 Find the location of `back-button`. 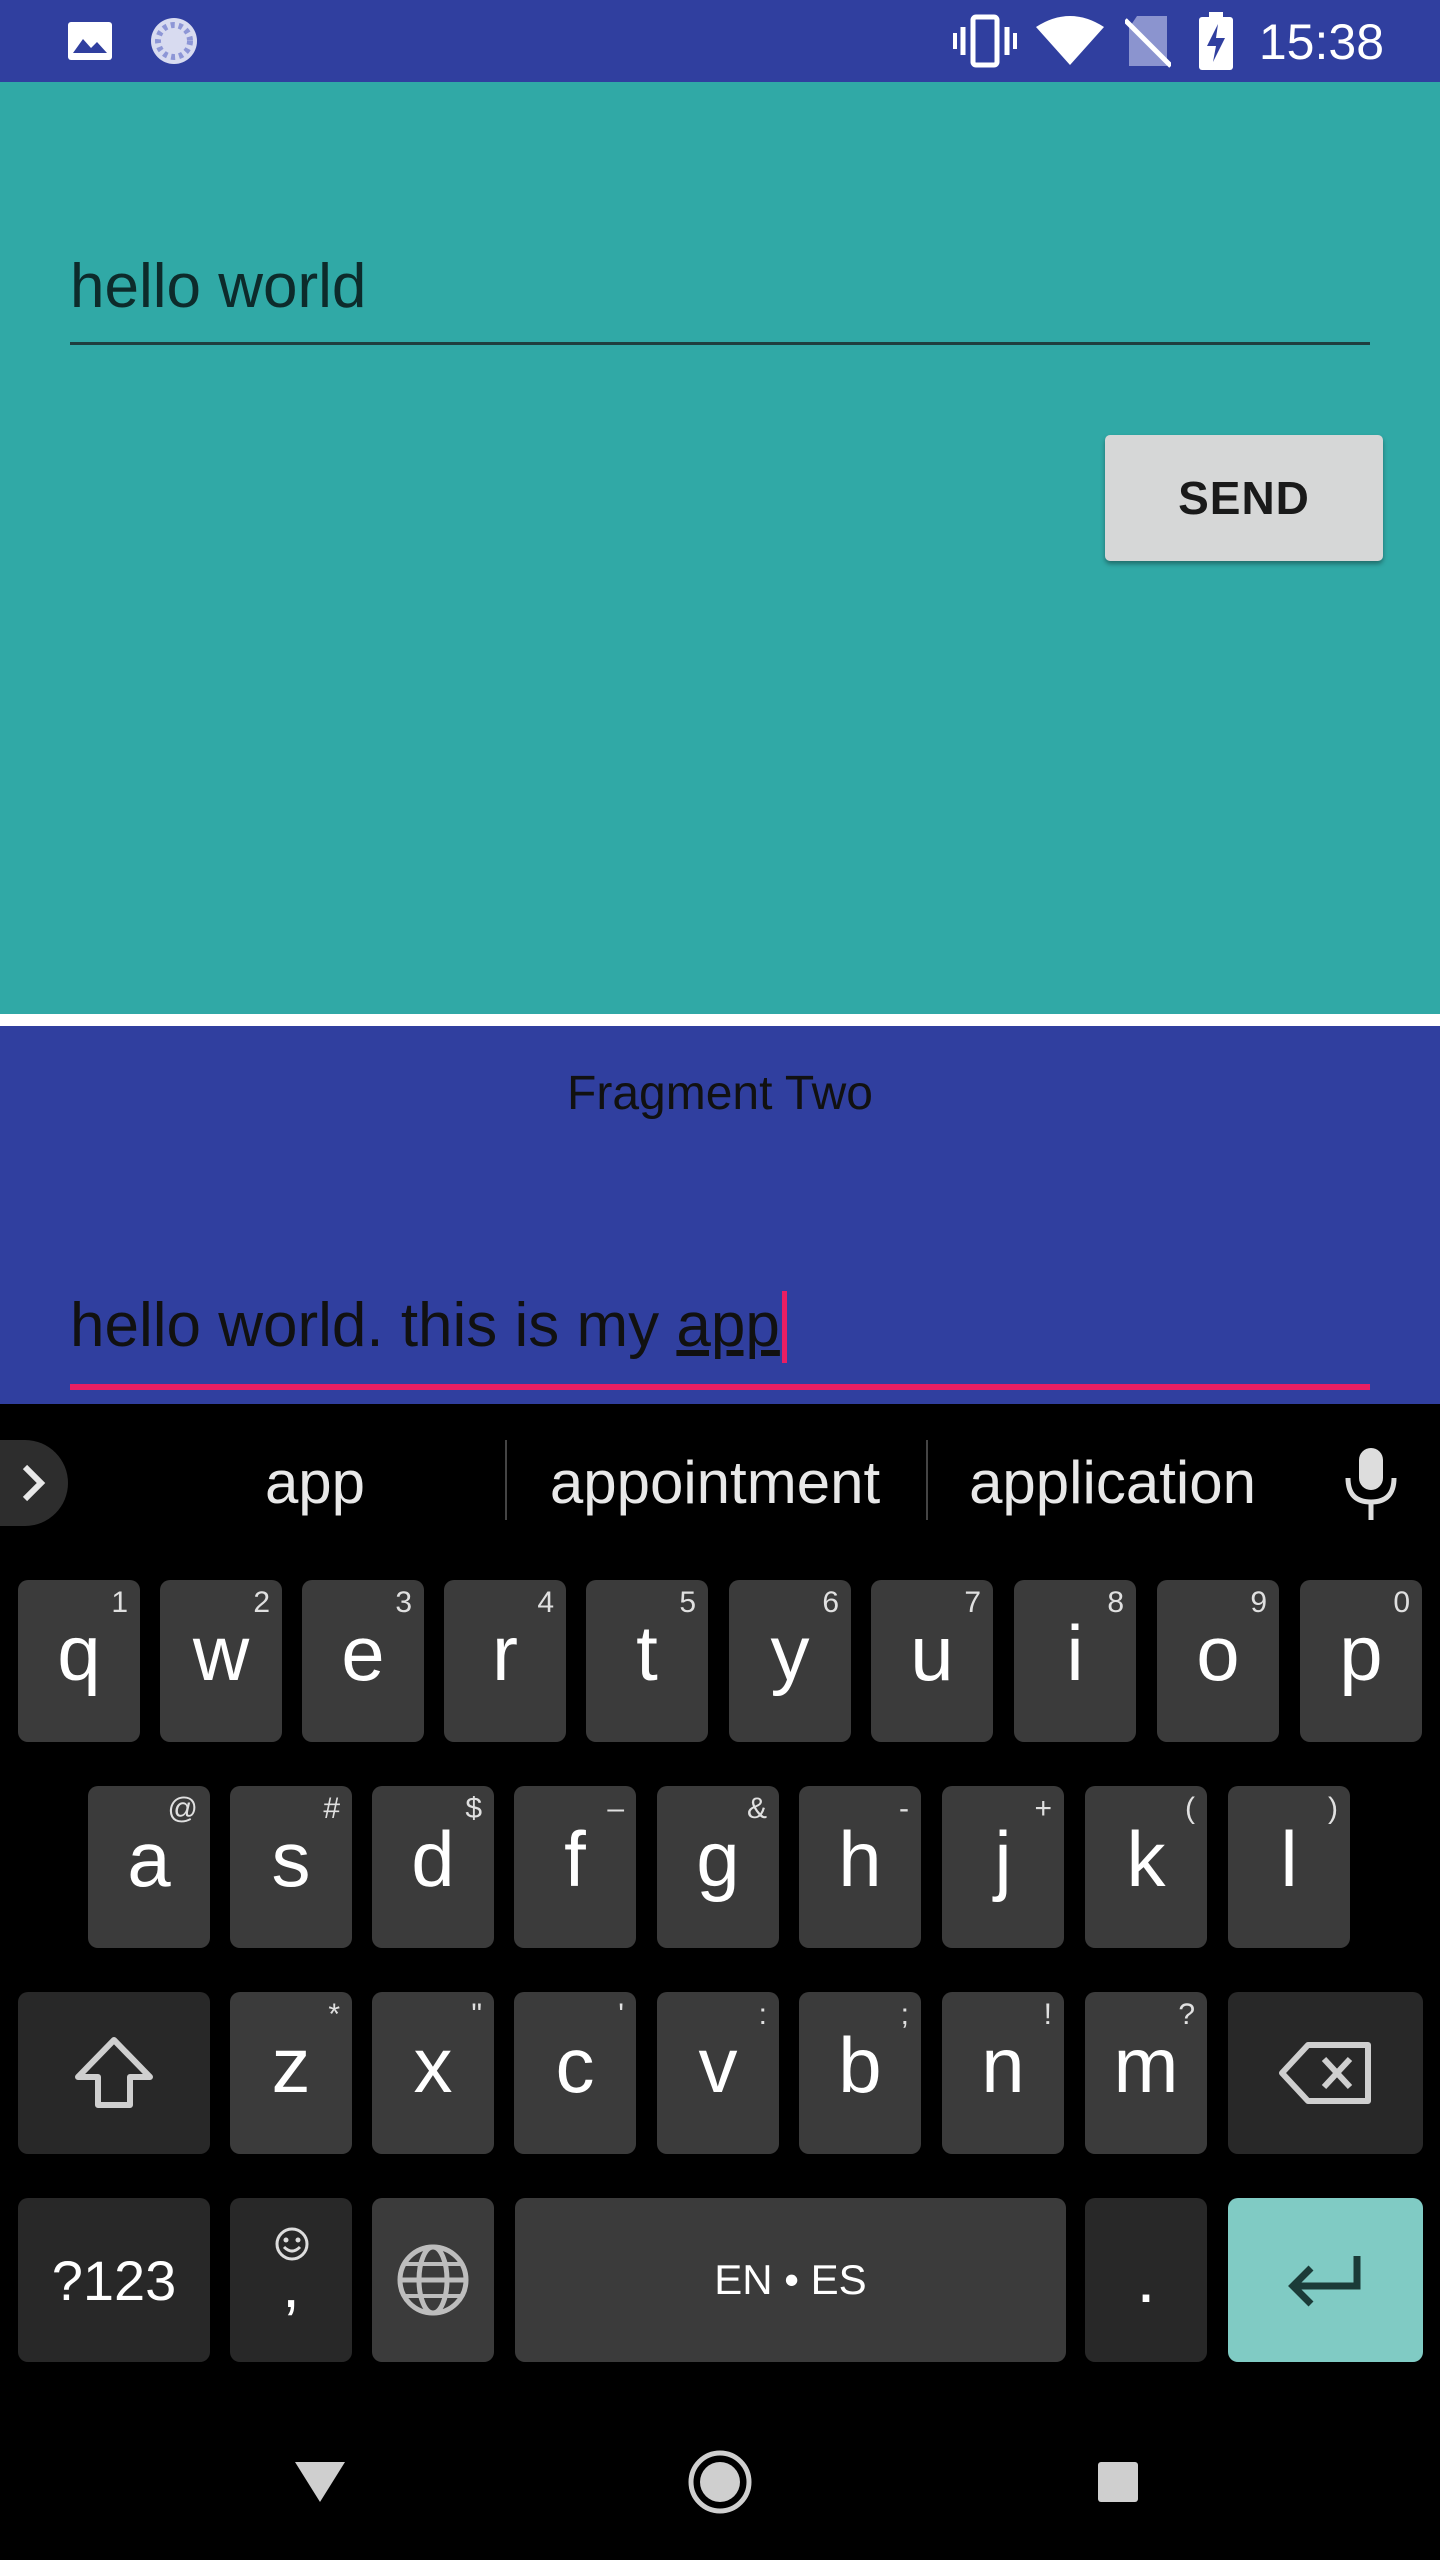

back-button is located at coordinates (320, 2482).